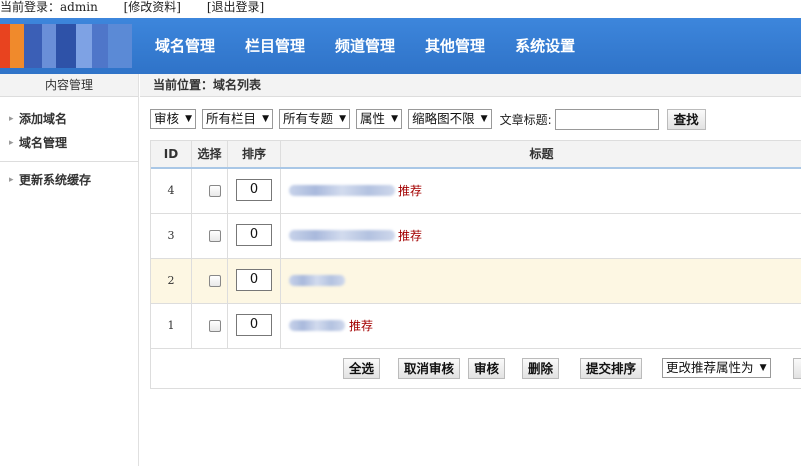  Describe the element at coordinates (373, 118) in the screenshot. I see `attribute-select-value: 属性` at that location.